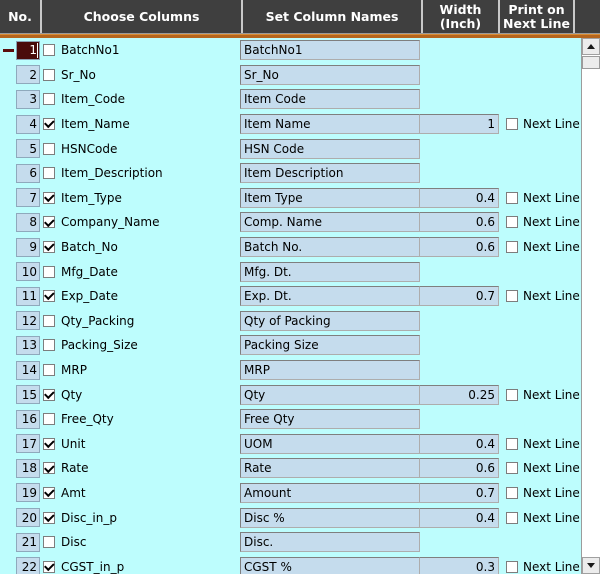  I want to click on table-row: 11 Exp_Date Exp. Dt. 0.7 Next Line, so click(290, 296).